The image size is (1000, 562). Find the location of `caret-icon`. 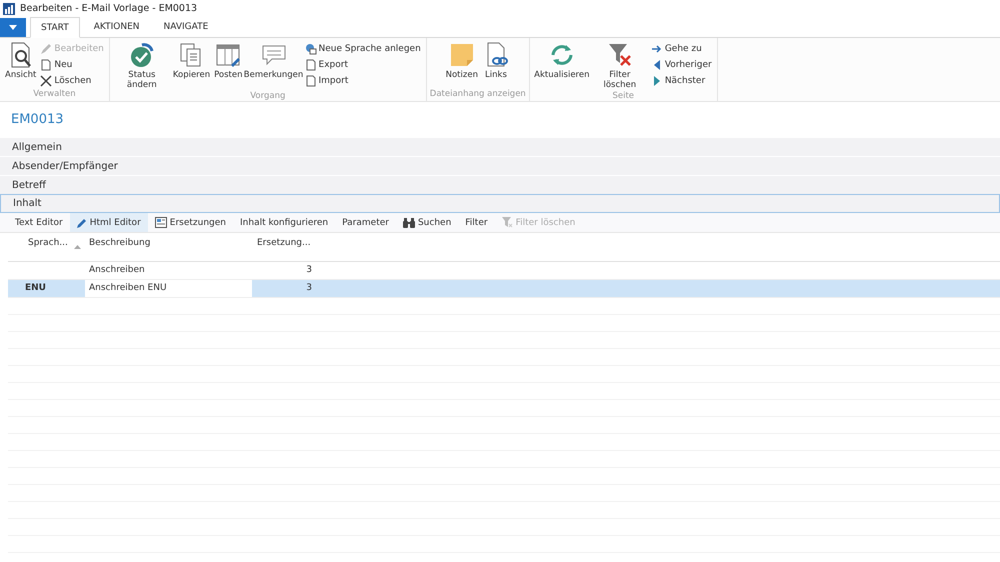

caret-icon is located at coordinates (13, 27).